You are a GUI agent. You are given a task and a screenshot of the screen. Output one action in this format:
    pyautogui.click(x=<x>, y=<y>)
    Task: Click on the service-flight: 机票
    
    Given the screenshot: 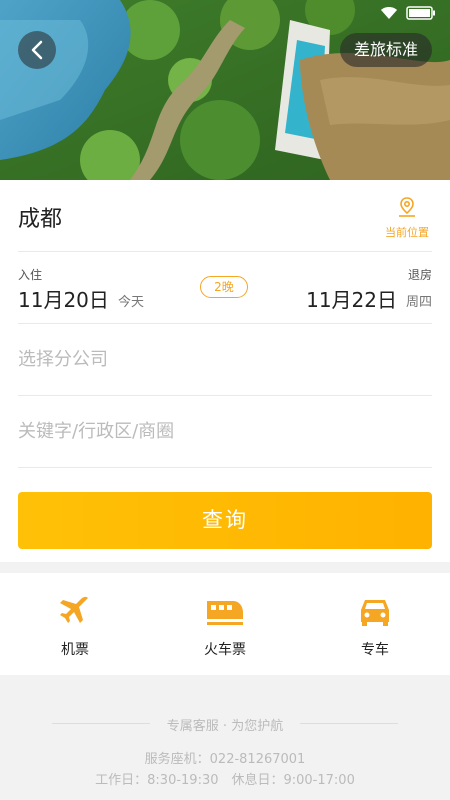 What is the action you would take?
    pyautogui.click(x=75, y=624)
    